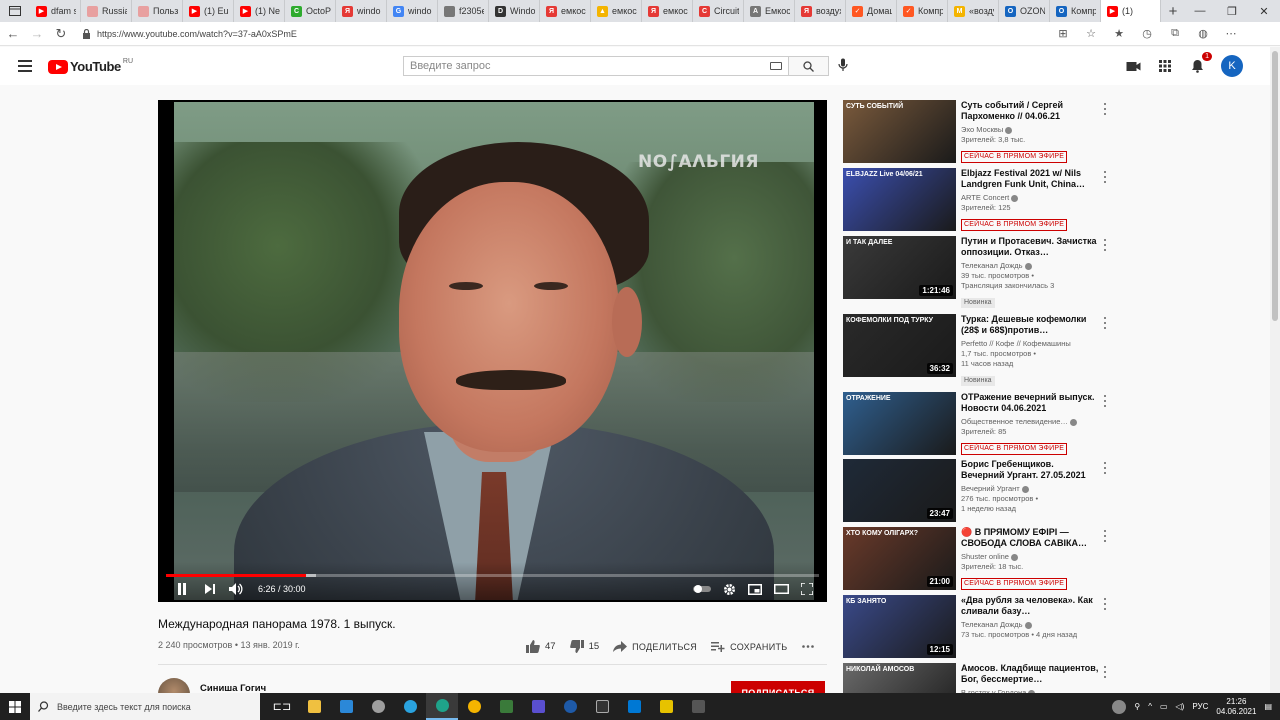  What do you see at coordinates (843, 67) in the screenshot?
I see `voice-search-button` at bounding box center [843, 67].